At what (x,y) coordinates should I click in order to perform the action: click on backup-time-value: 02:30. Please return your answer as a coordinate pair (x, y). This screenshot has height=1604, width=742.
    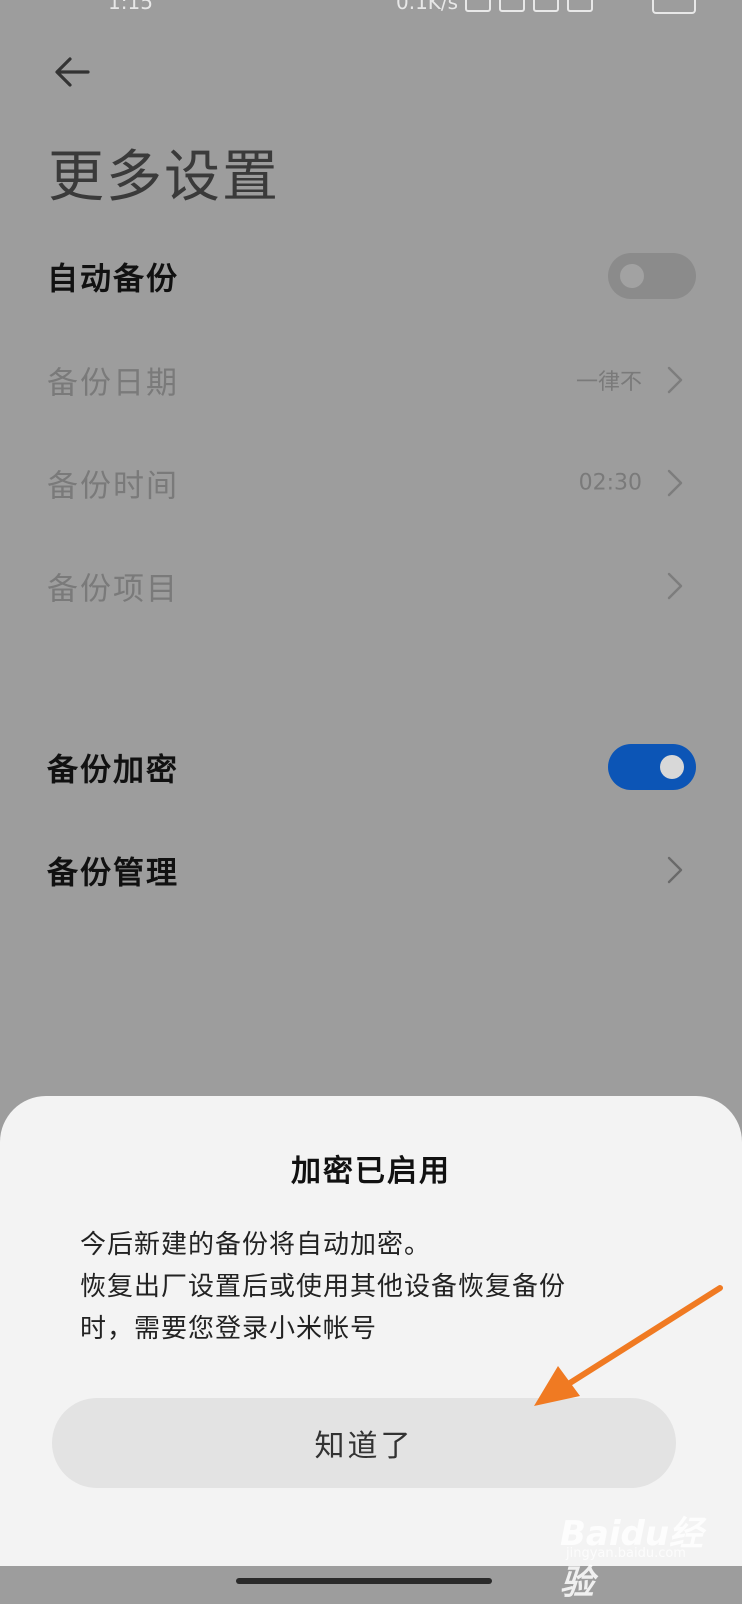
    Looking at the image, I should click on (610, 483).